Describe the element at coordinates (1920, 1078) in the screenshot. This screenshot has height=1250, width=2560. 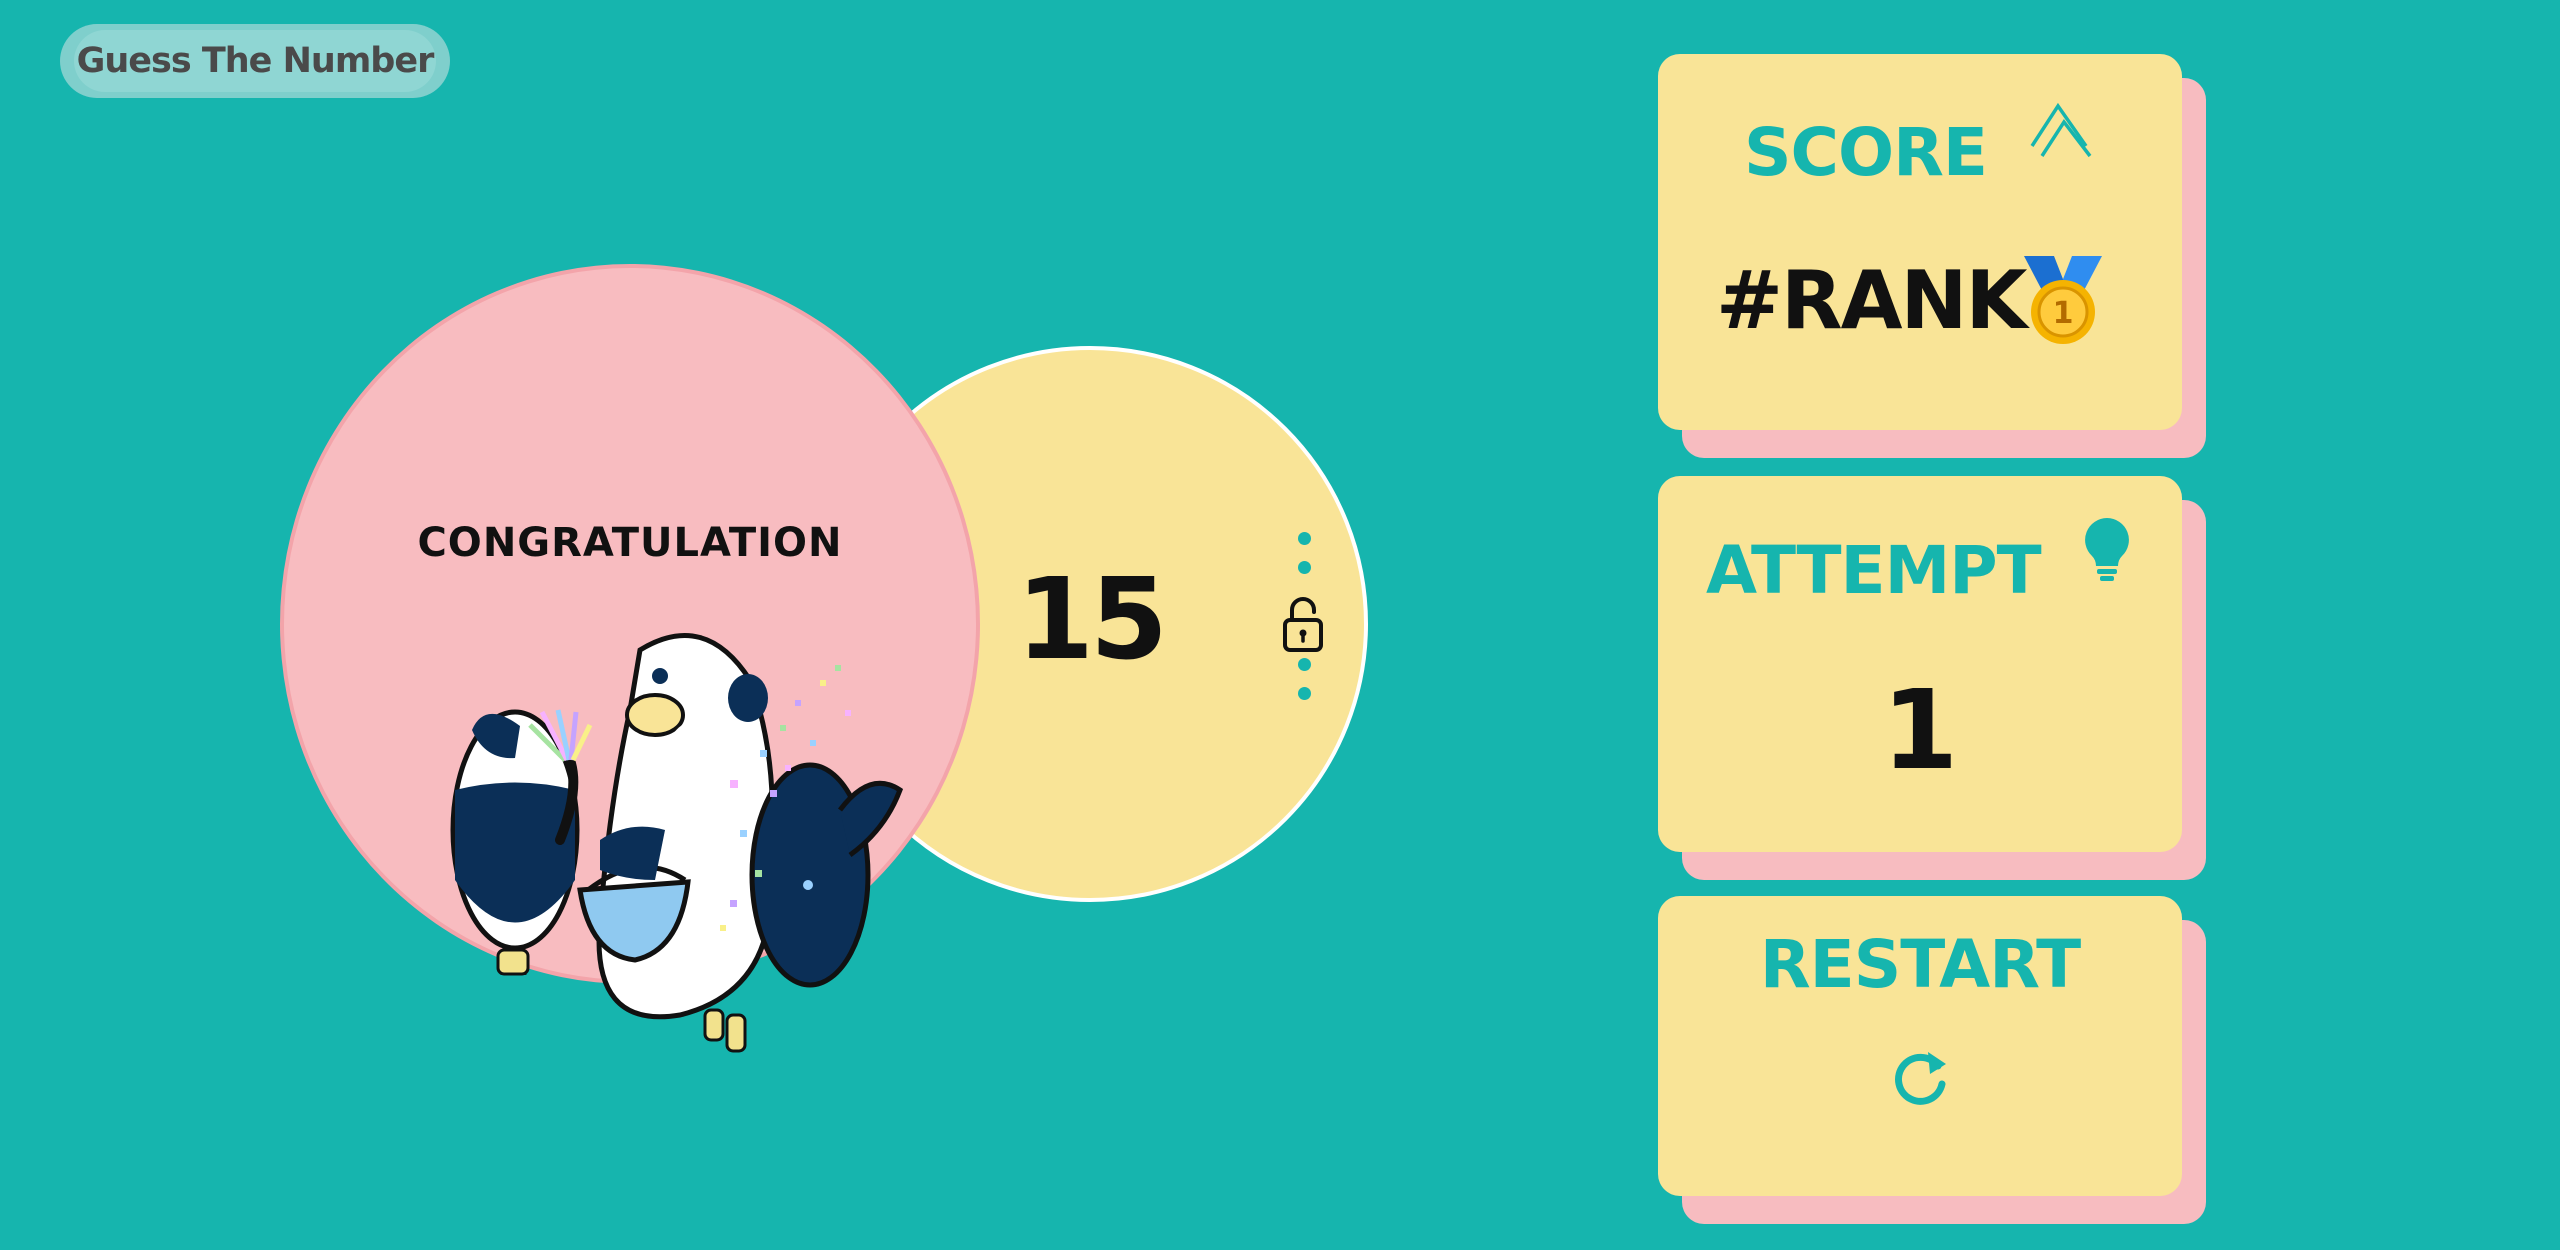
I see `refresh-icon` at that location.